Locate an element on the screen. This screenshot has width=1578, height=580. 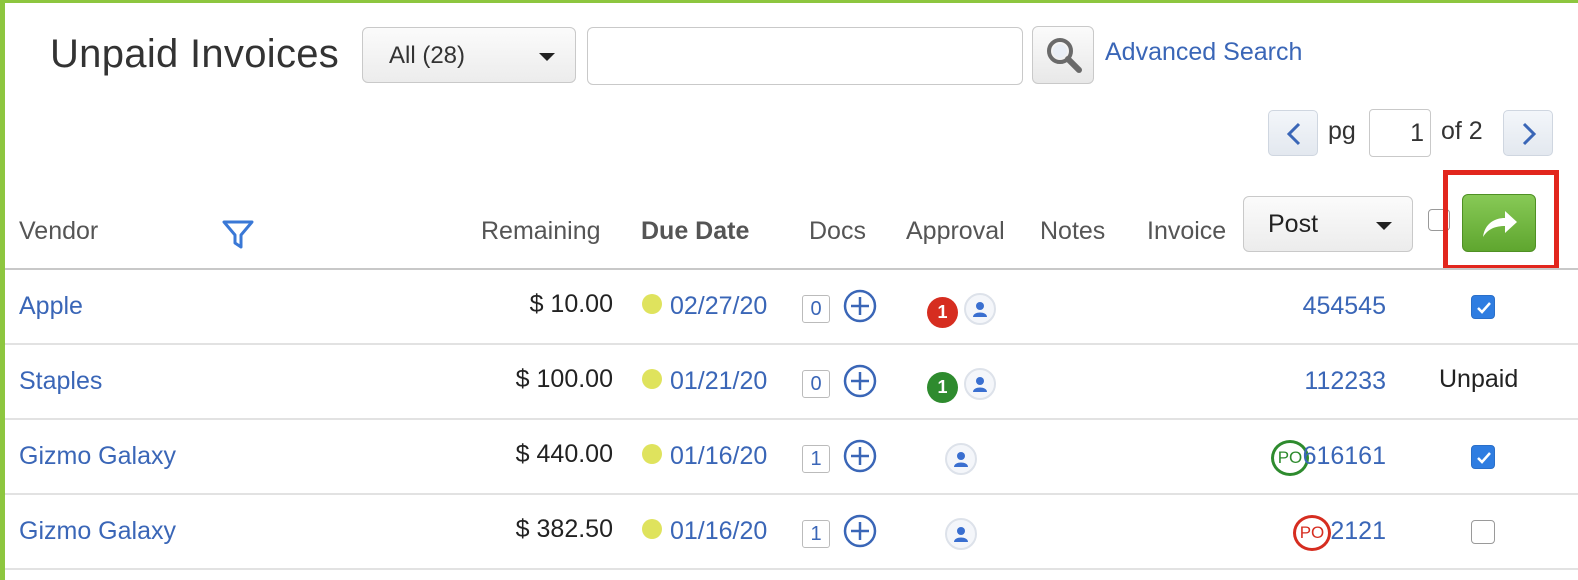
share-arrow-icon is located at coordinates (1500, 224).